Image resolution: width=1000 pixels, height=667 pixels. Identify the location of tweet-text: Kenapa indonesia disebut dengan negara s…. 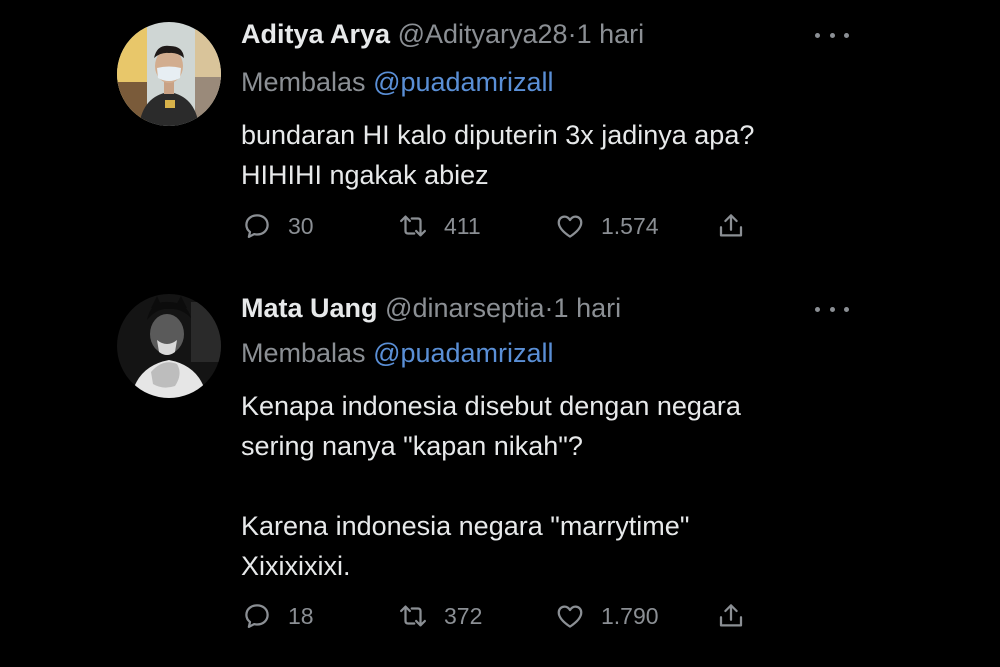
(491, 486).